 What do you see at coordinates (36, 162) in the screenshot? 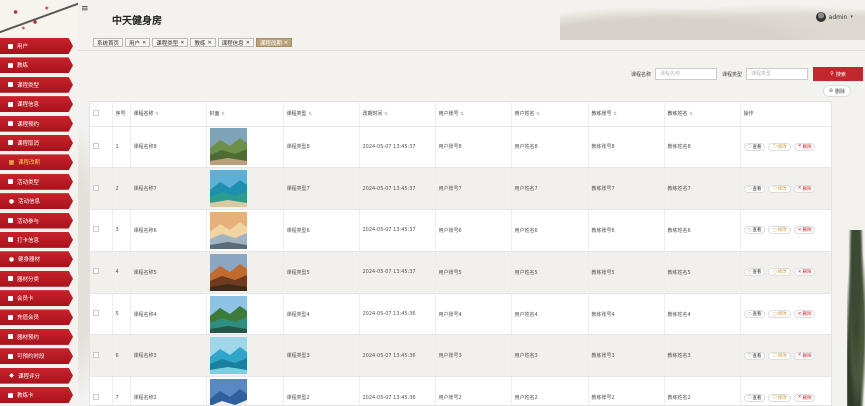
I see `sidebar-item: ▦ 课程改期` at bounding box center [36, 162].